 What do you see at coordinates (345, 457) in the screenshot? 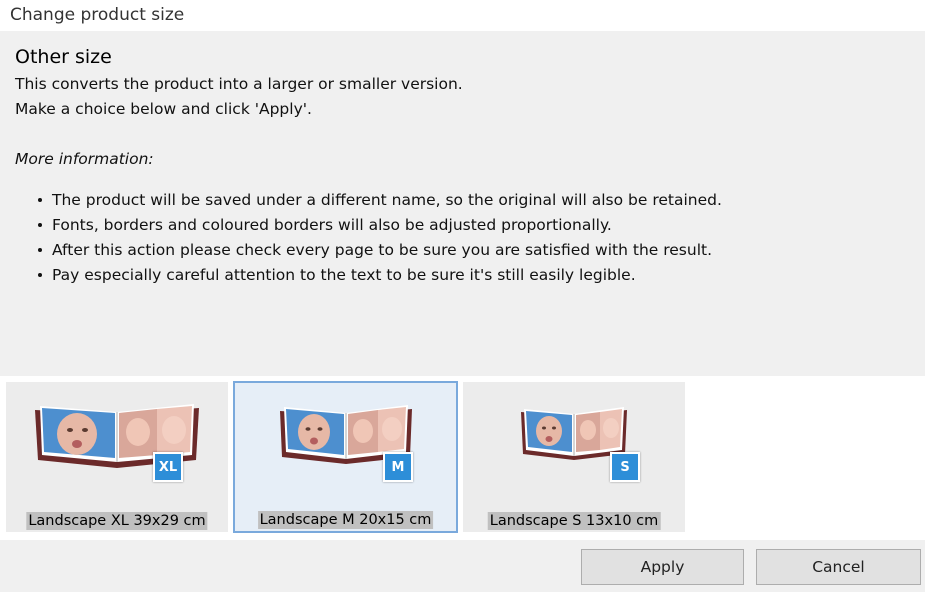
I see `size-option-m: M Landscape M 20x15 cm` at bounding box center [345, 457].